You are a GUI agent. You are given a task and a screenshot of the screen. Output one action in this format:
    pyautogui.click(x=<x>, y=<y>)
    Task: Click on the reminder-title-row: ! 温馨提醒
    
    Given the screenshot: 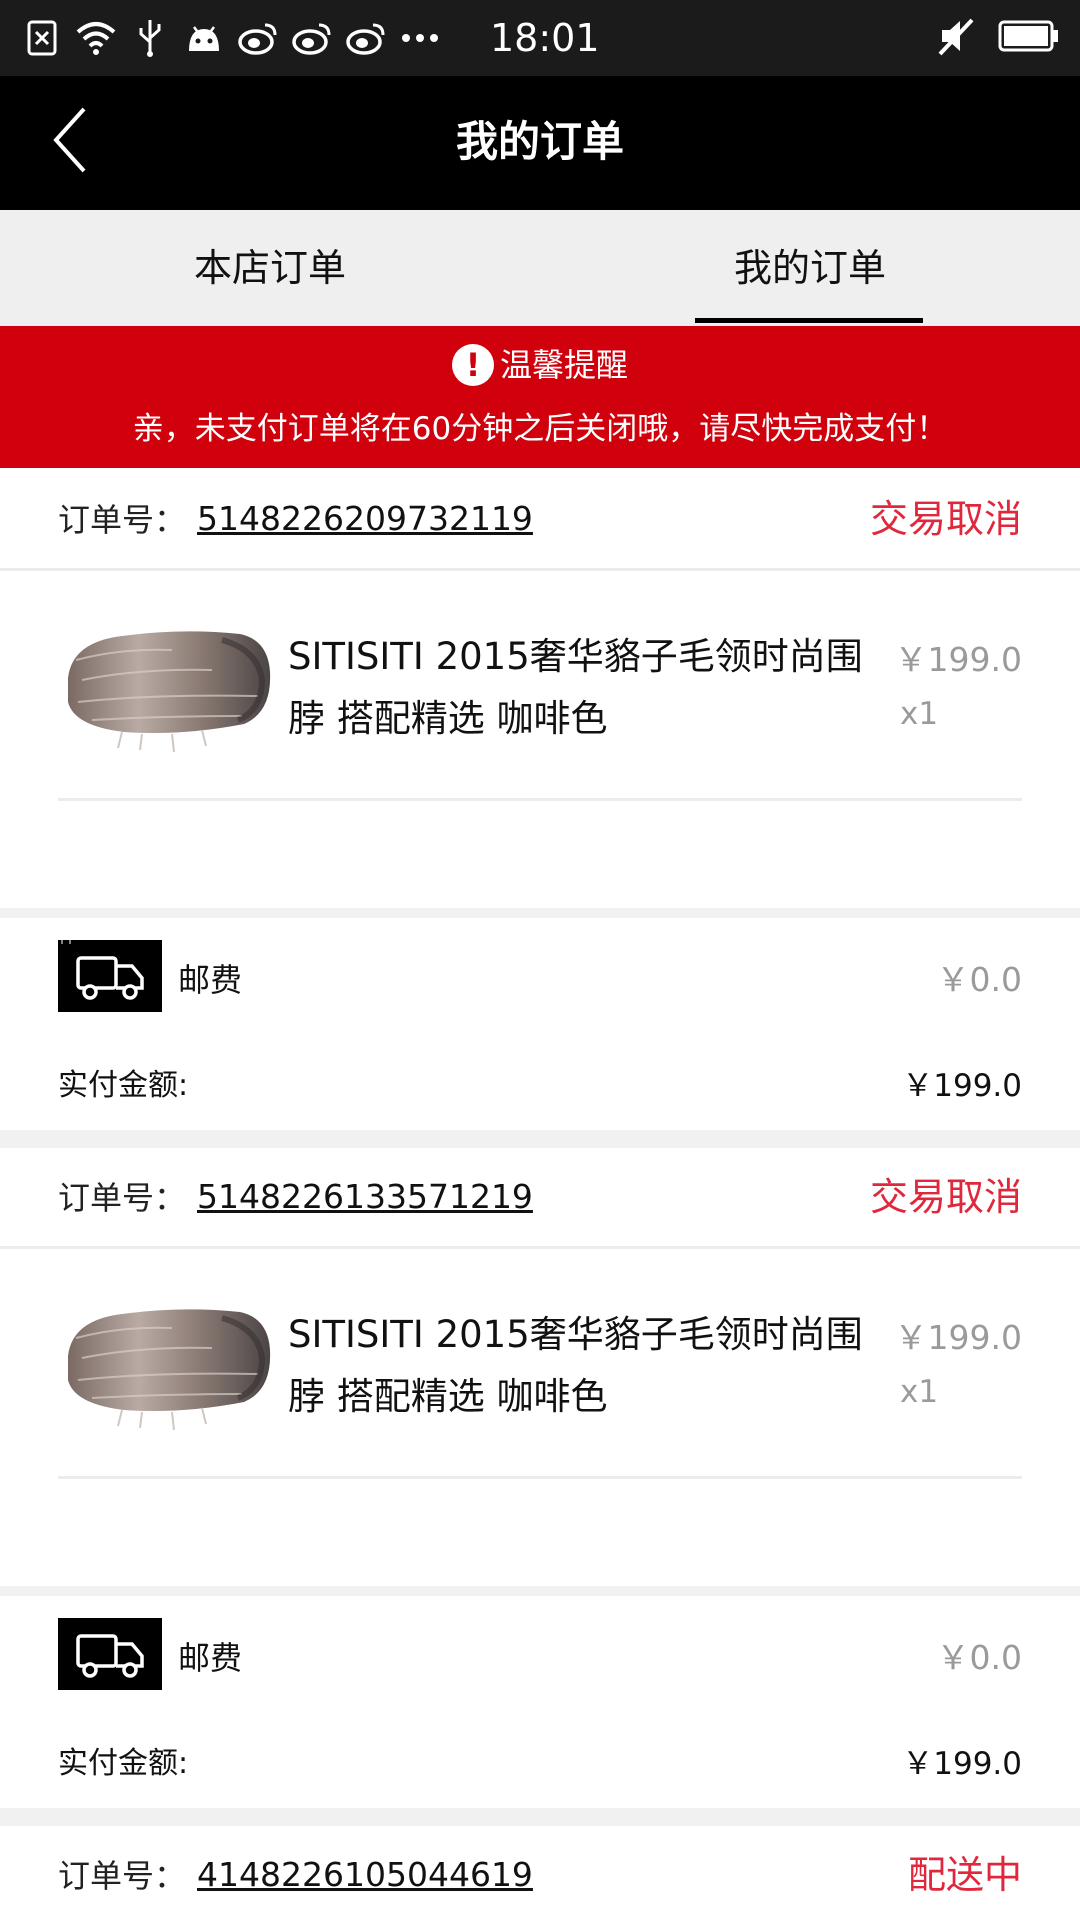 What is the action you would take?
    pyautogui.click(x=540, y=365)
    